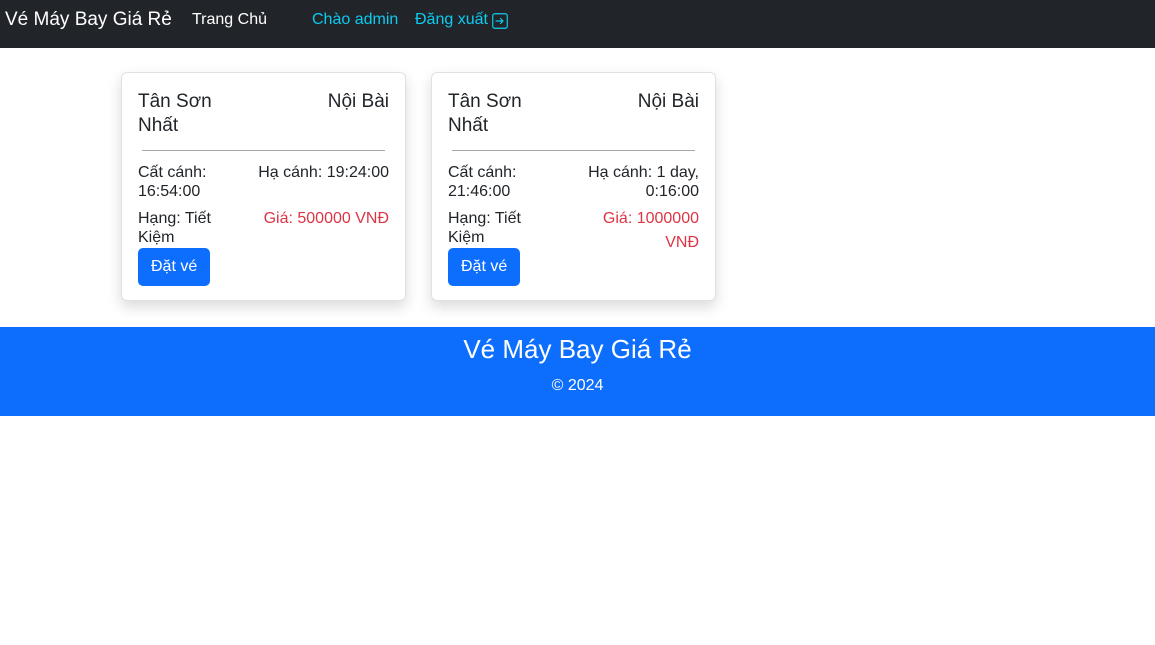  I want to click on navbar-brand: Vé Máy Bay Giá Rẻ, so click(88, 20).